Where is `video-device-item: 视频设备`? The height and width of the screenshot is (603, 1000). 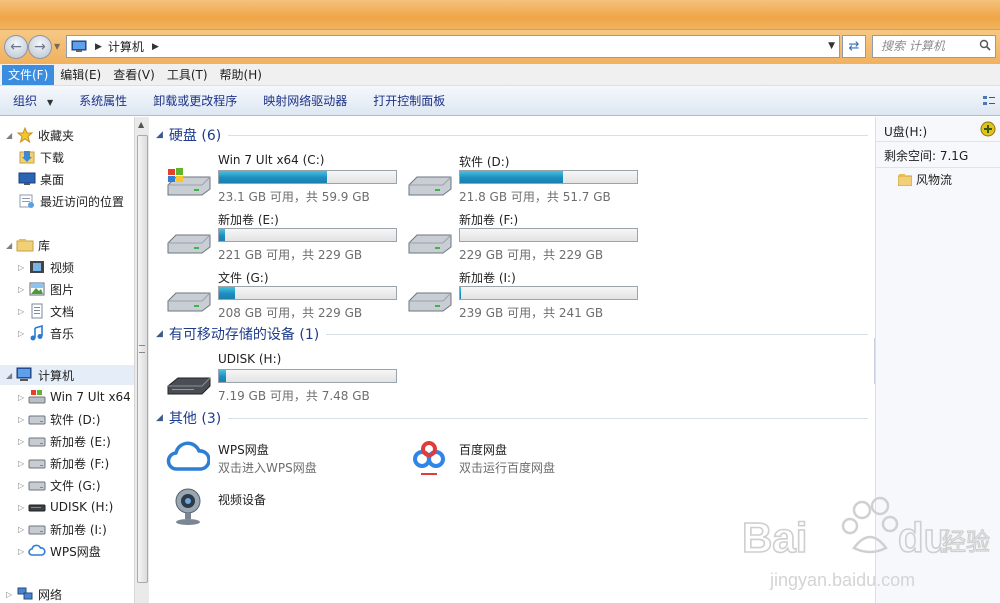 video-device-item: 视频设备 is located at coordinates (270, 508).